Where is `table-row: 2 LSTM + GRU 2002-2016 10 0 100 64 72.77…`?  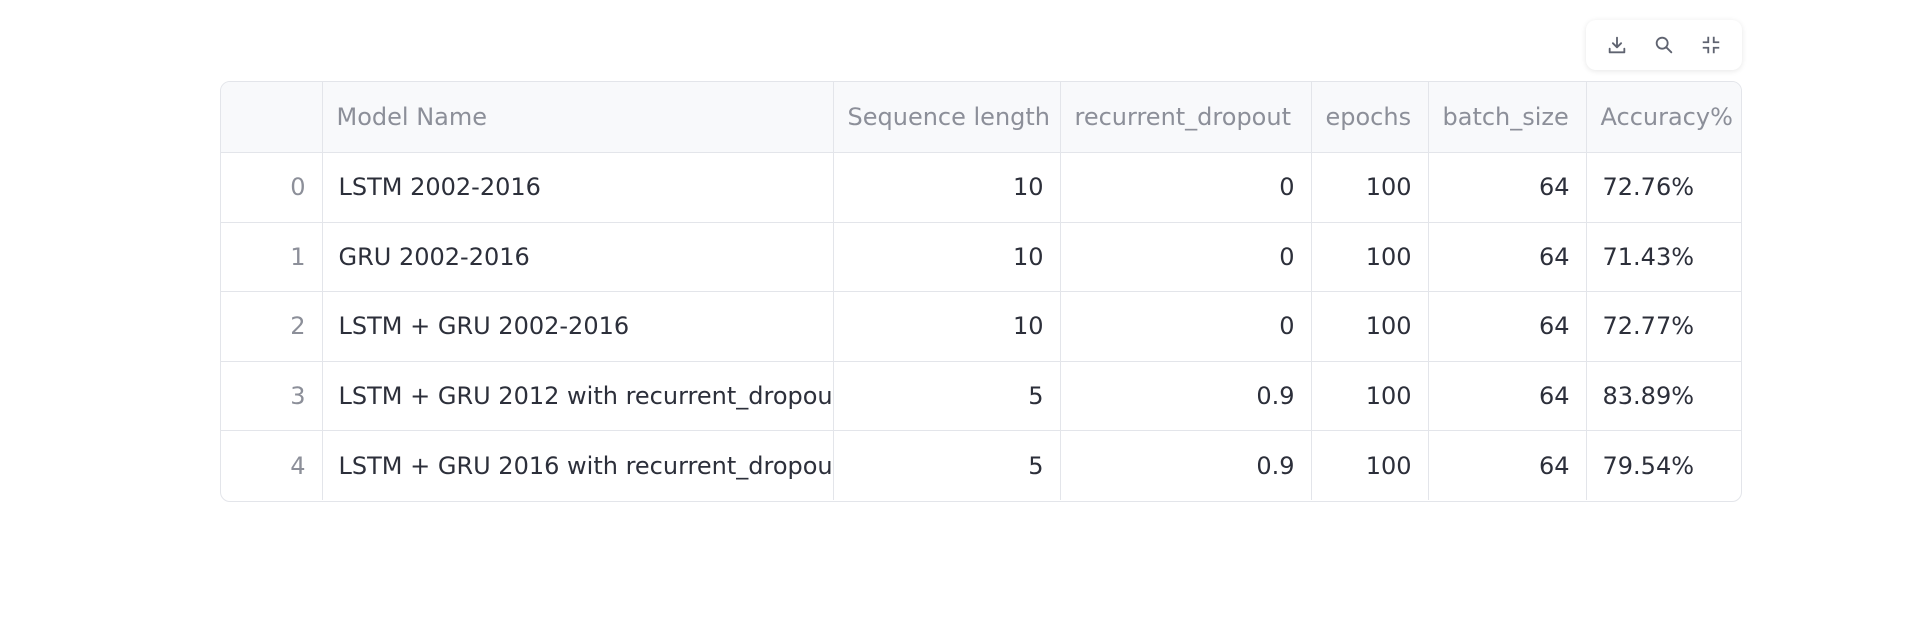
table-row: 2 LSTM + GRU 2002-2016 10 0 100 64 72.77… is located at coordinates (981, 326).